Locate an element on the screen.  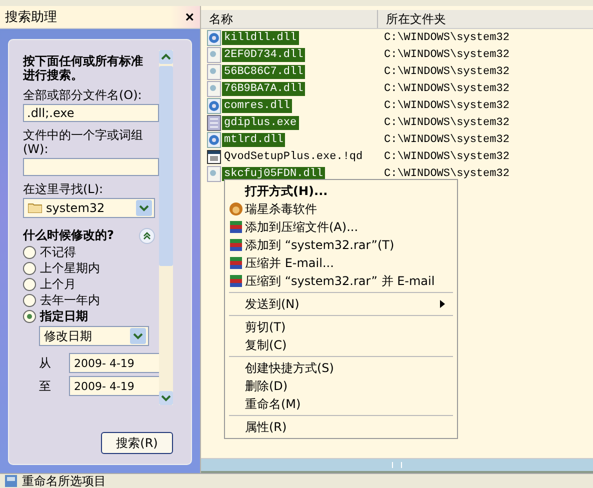
file-name: 2EF0D734.dll is located at coordinates (264, 55).